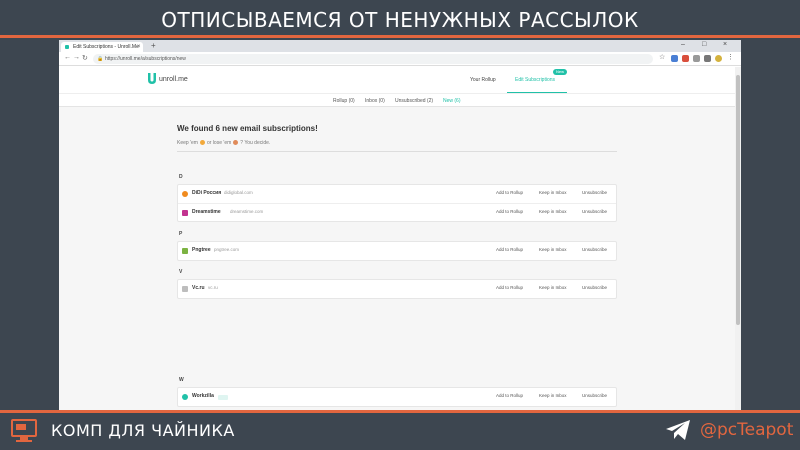  What do you see at coordinates (185, 194) in the screenshot?
I see `didi-icon` at bounding box center [185, 194].